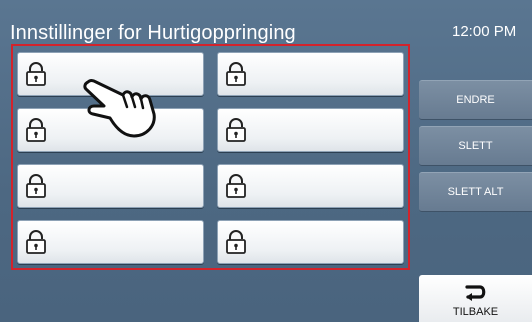 The width and height of the screenshot is (532, 322). I want to click on tap-hand-icon, so click(119, 108).